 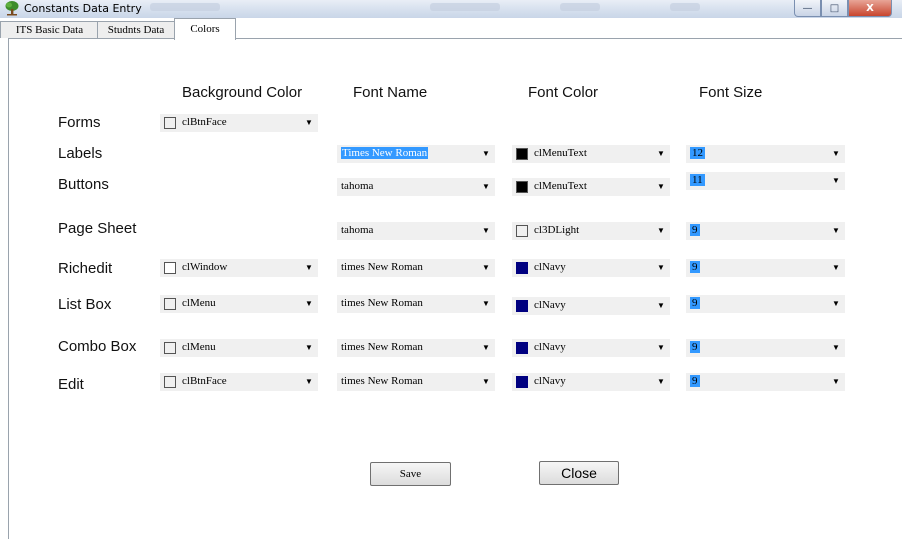 I want to click on row-label-combo-box: Combo Box, so click(x=97, y=346).